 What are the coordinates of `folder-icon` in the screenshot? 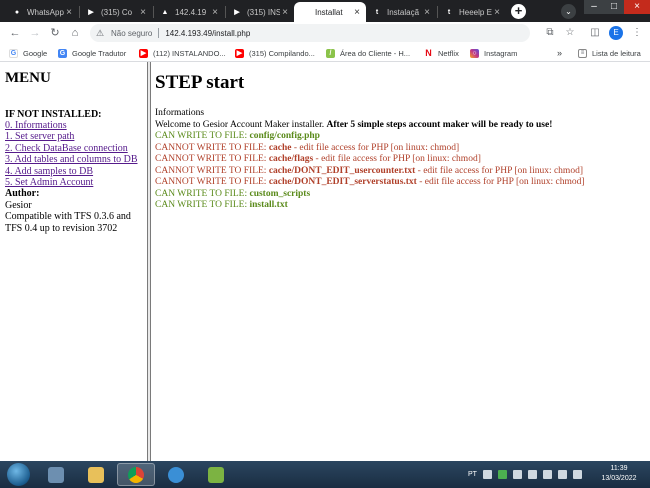 It's located at (96, 474).